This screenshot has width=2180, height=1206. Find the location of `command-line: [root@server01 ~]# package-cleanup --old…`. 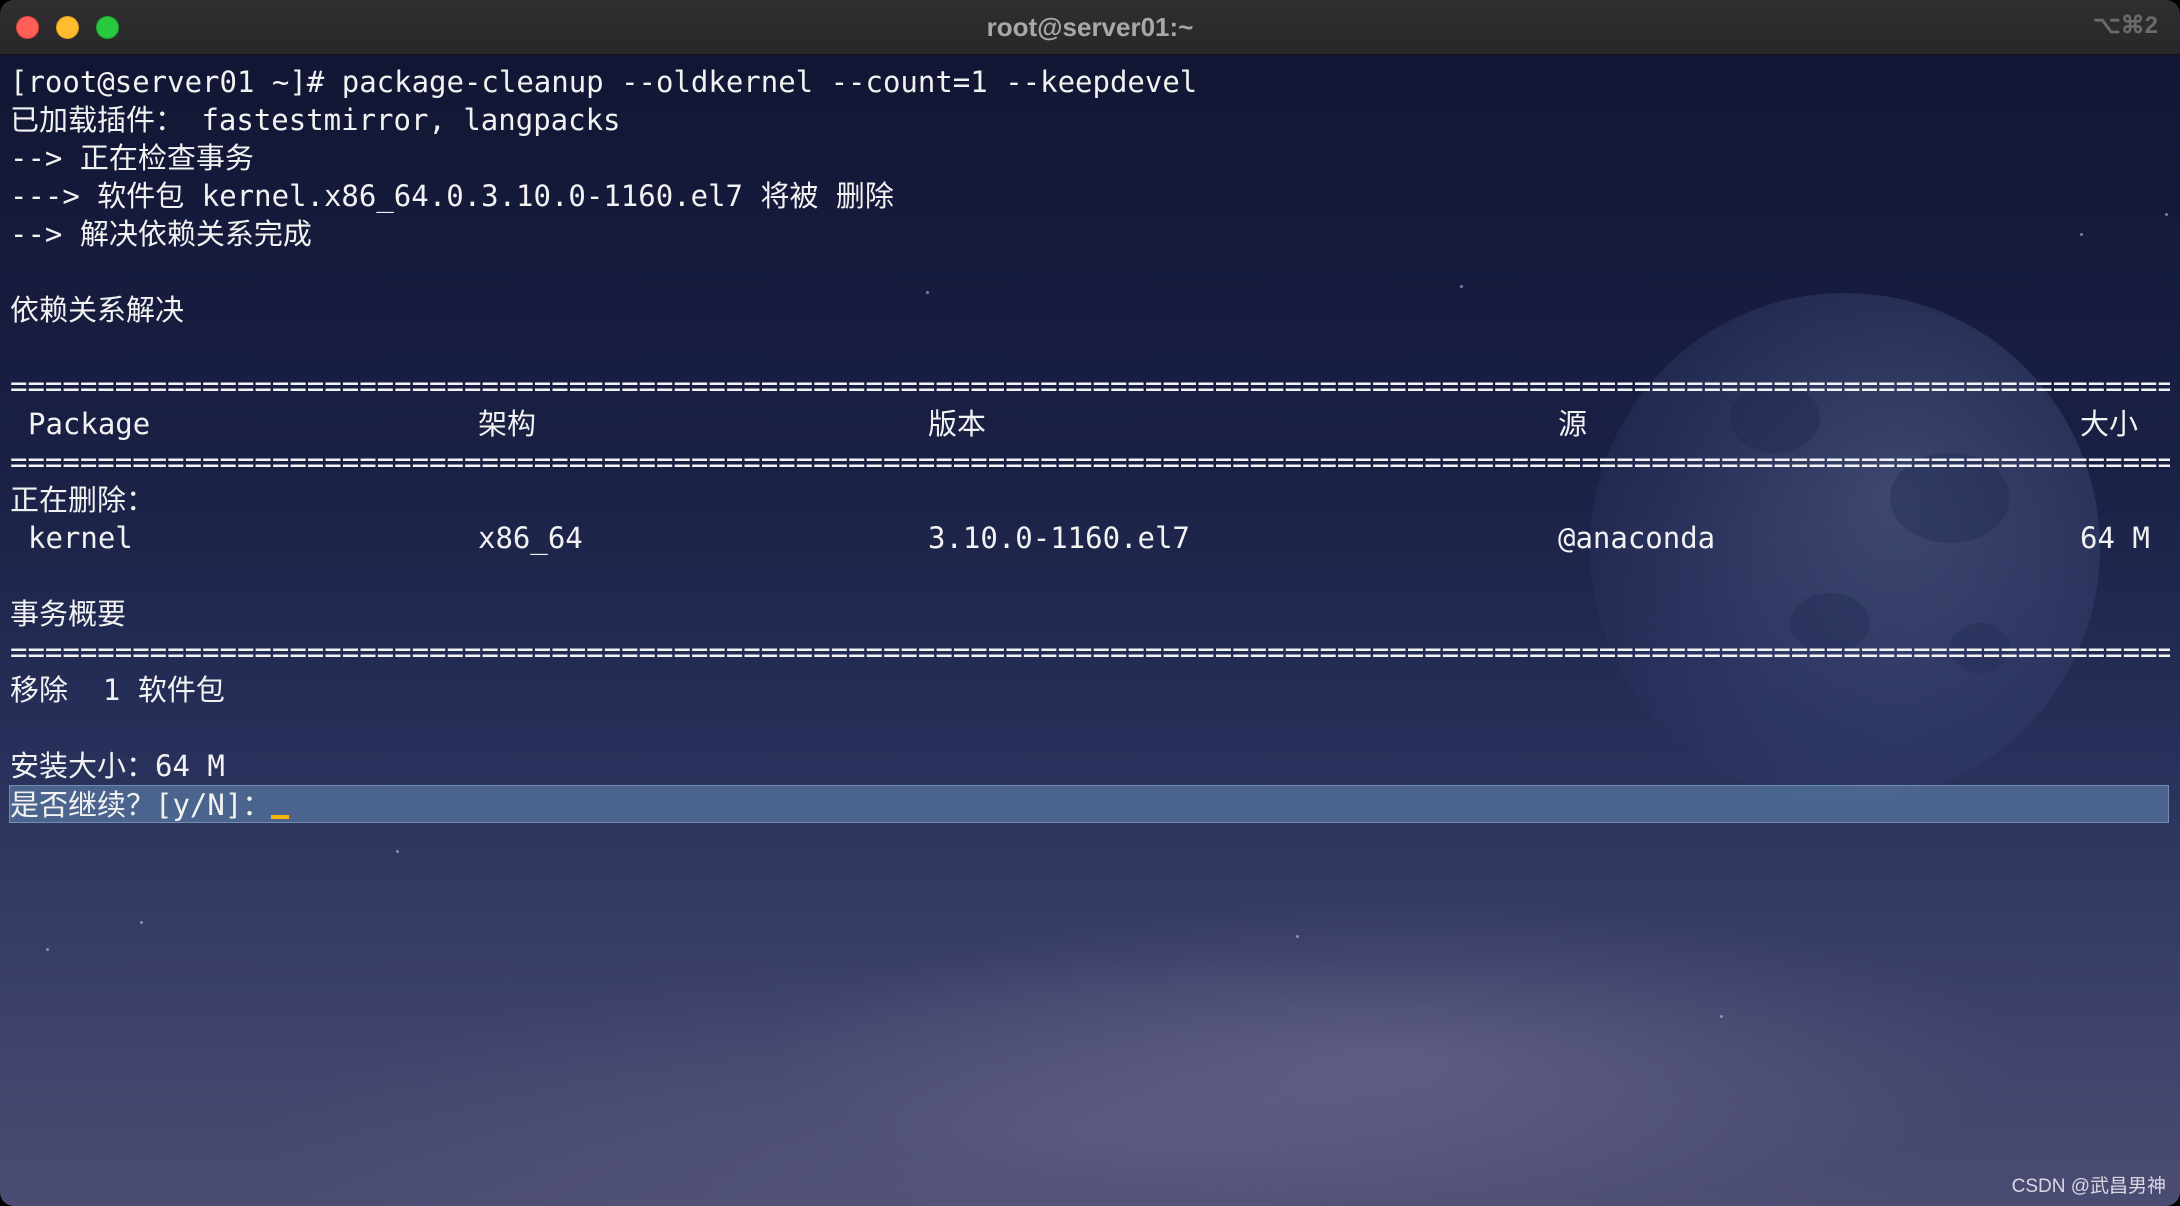

command-line: [root@server01 ~]# package-cleanup --old… is located at coordinates (604, 82).